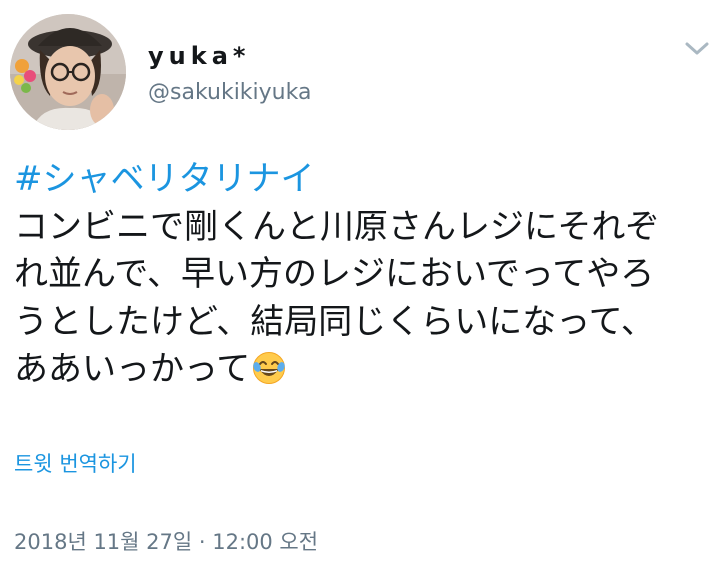 This screenshot has height=565, width=720. I want to click on user-handle: @sakukikiyuka, so click(229, 92).